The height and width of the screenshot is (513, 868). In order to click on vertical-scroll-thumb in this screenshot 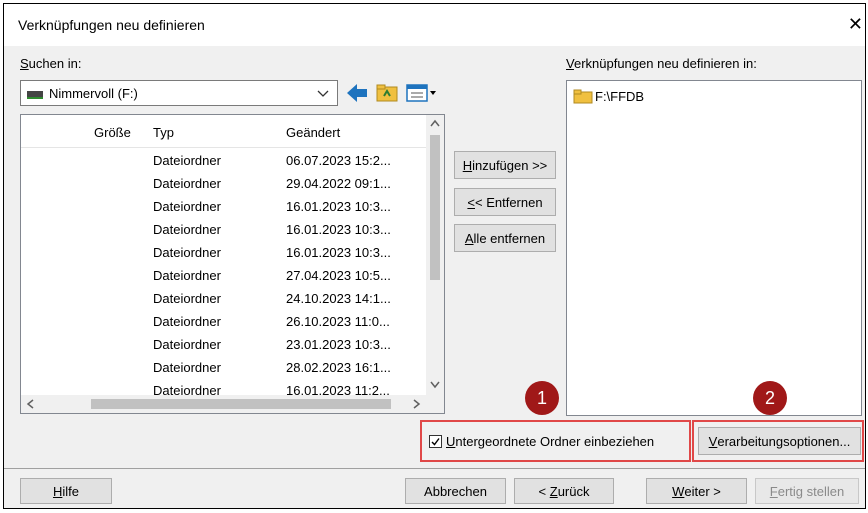, I will do `click(435, 207)`.